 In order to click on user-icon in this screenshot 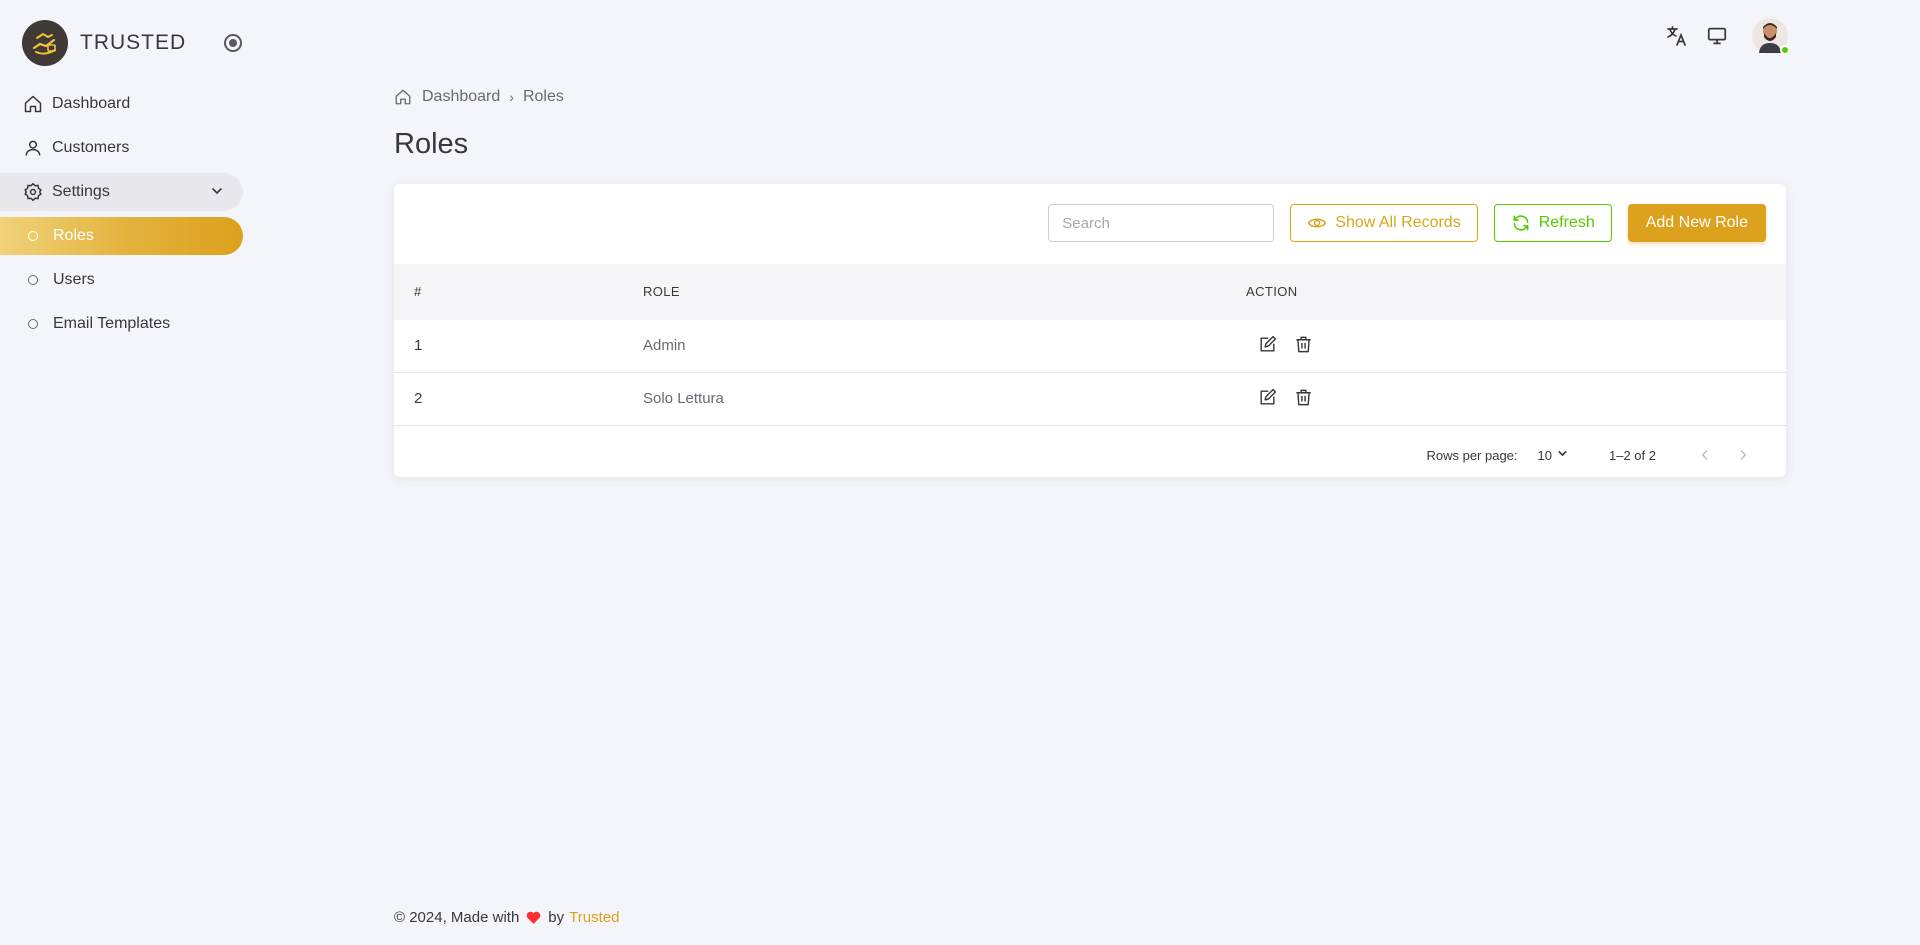, I will do `click(33, 148)`.